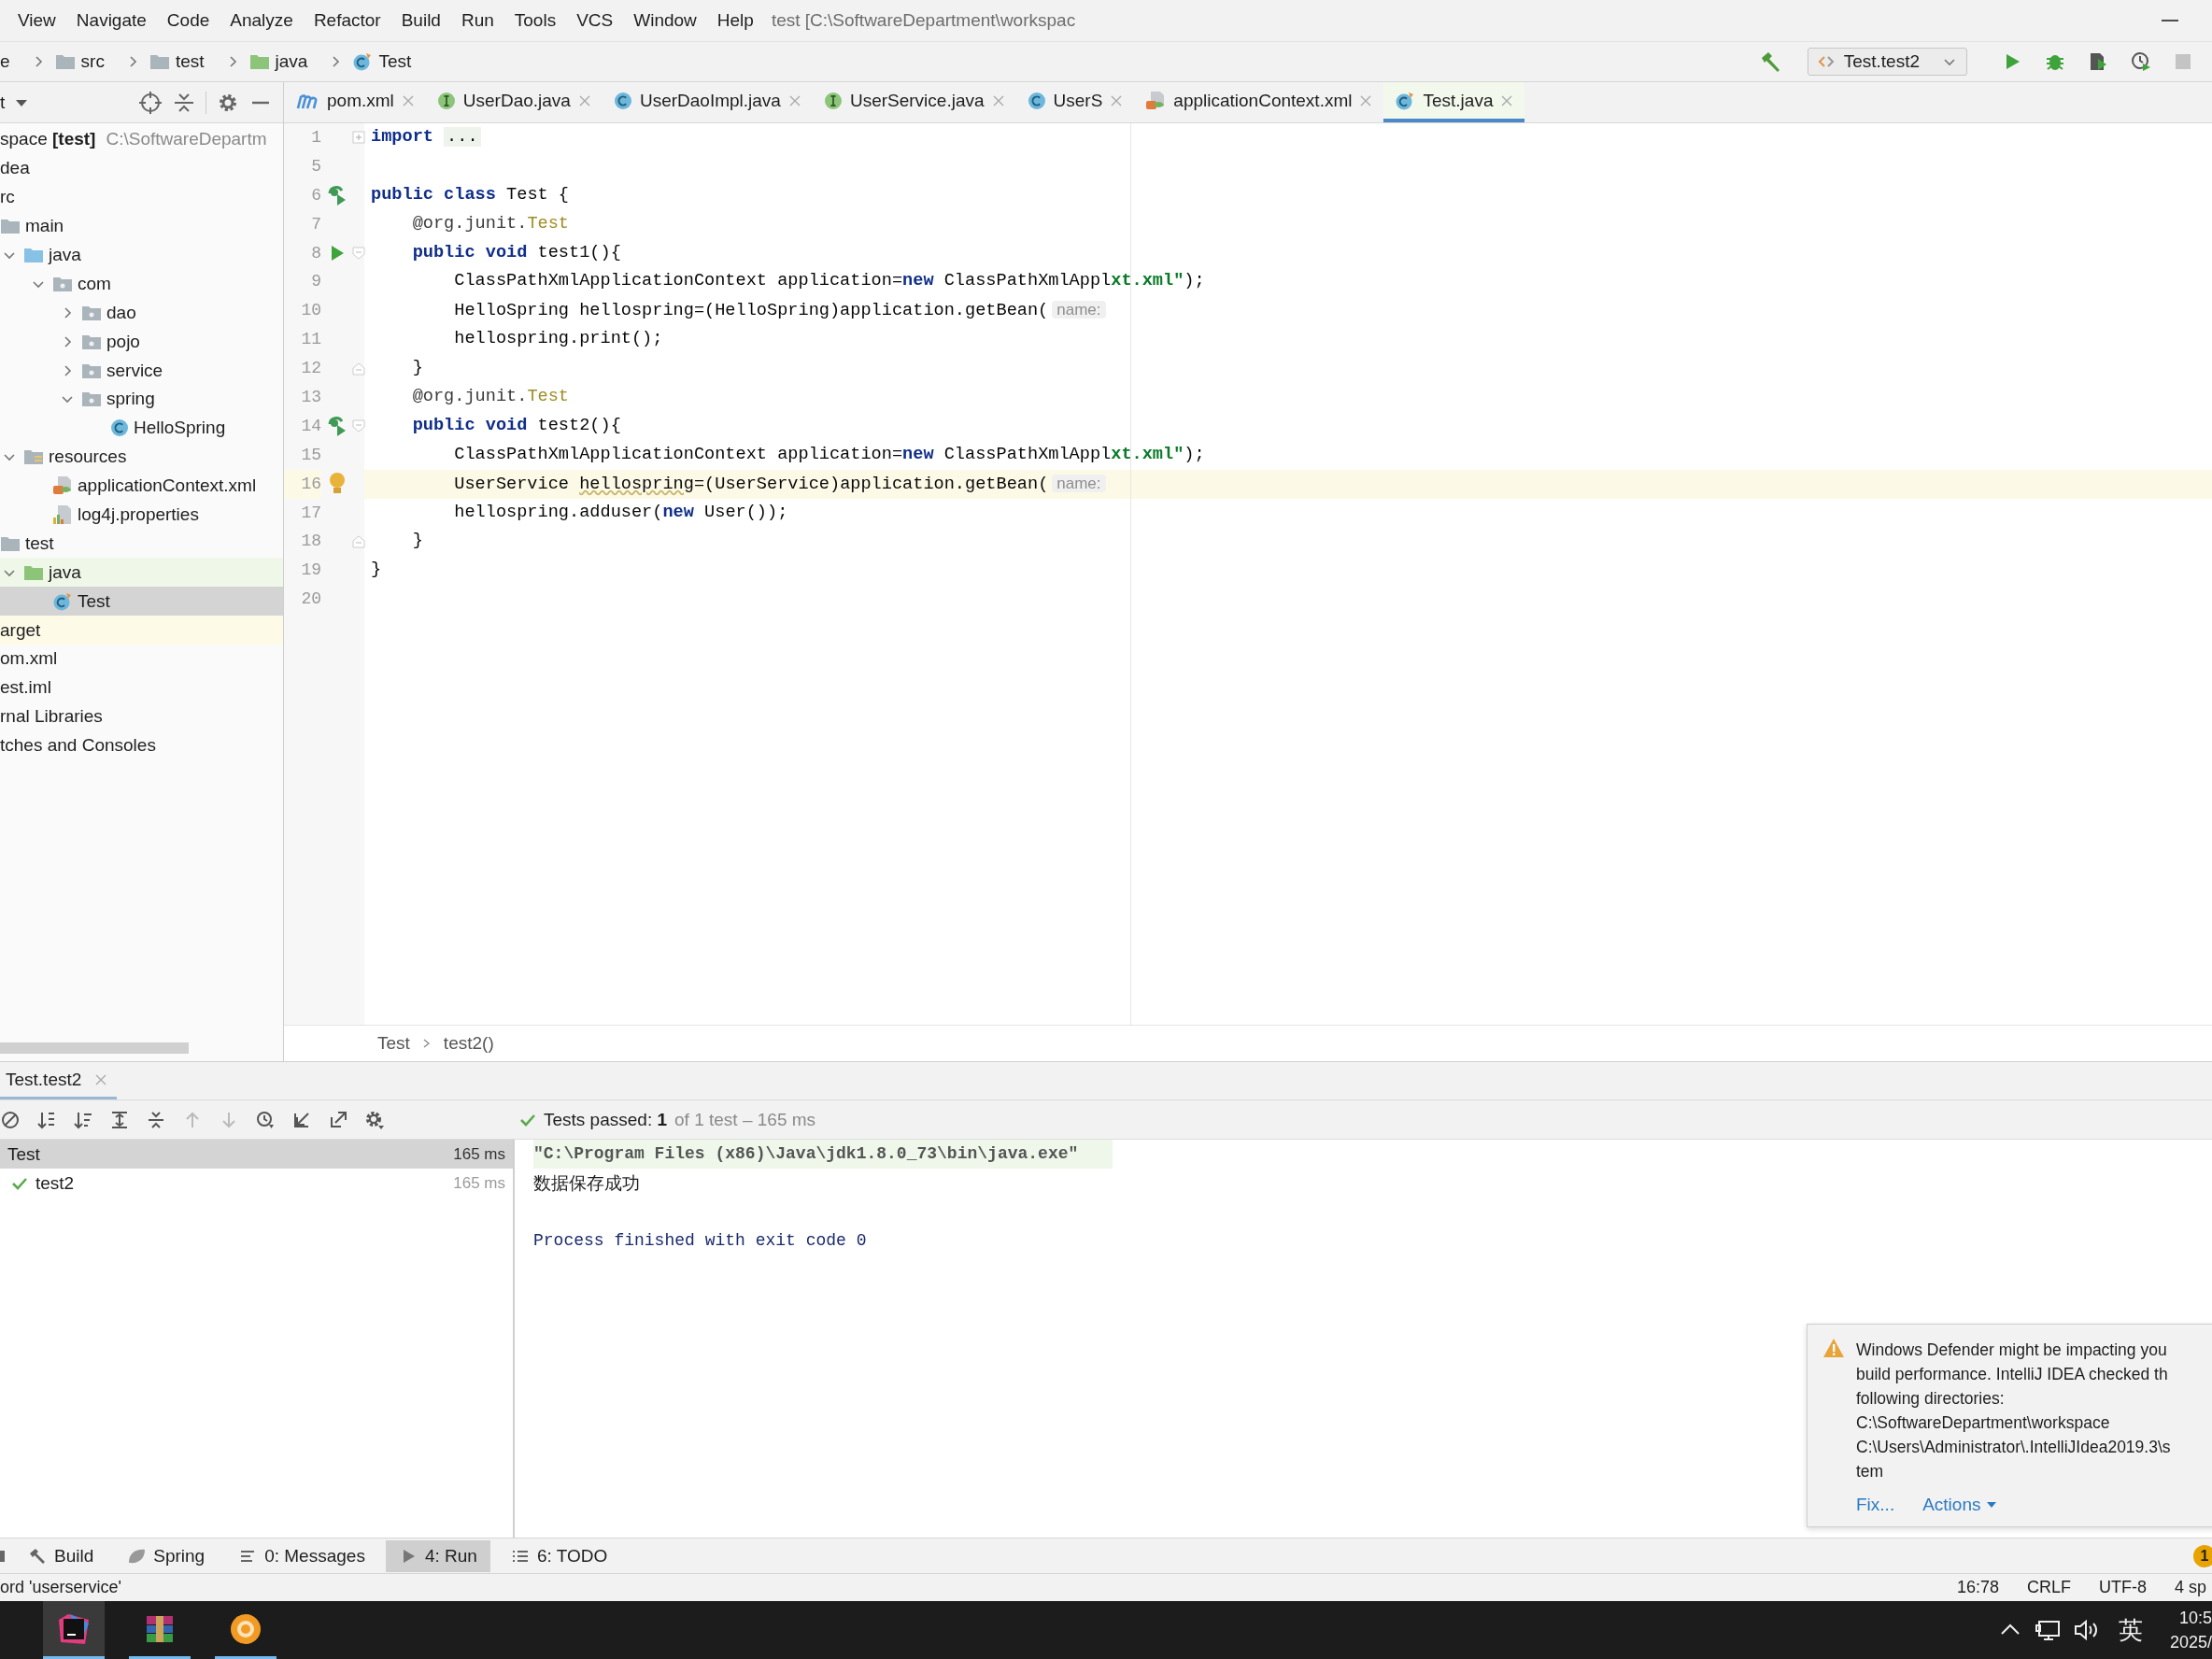 This screenshot has width=2212, height=1659. I want to click on menu-item: Tools, so click(535, 21).